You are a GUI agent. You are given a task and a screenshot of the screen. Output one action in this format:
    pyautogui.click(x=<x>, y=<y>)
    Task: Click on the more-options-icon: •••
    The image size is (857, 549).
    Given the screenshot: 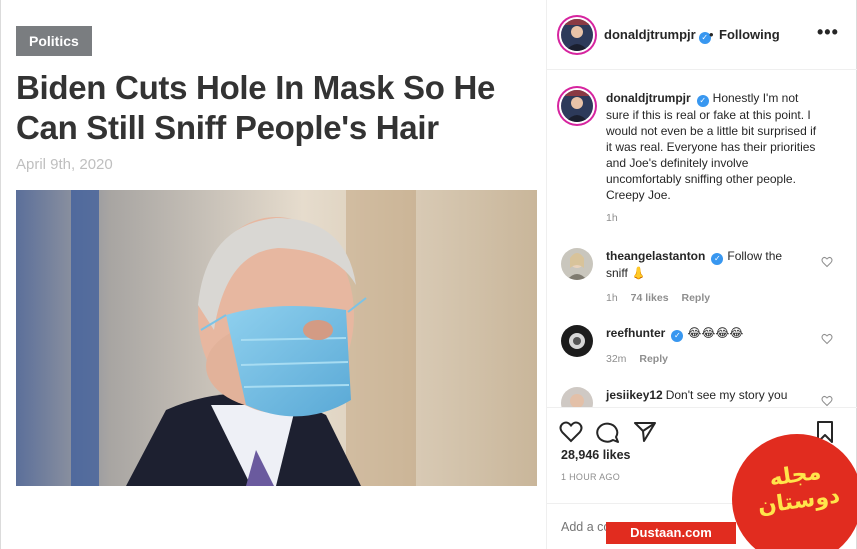 What is the action you would take?
    pyautogui.click(x=828, y=32)
    